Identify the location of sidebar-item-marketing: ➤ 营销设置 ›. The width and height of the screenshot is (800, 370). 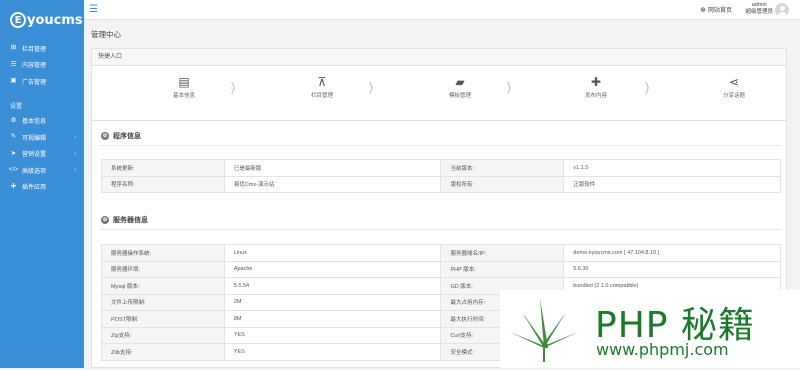
(42, 154).